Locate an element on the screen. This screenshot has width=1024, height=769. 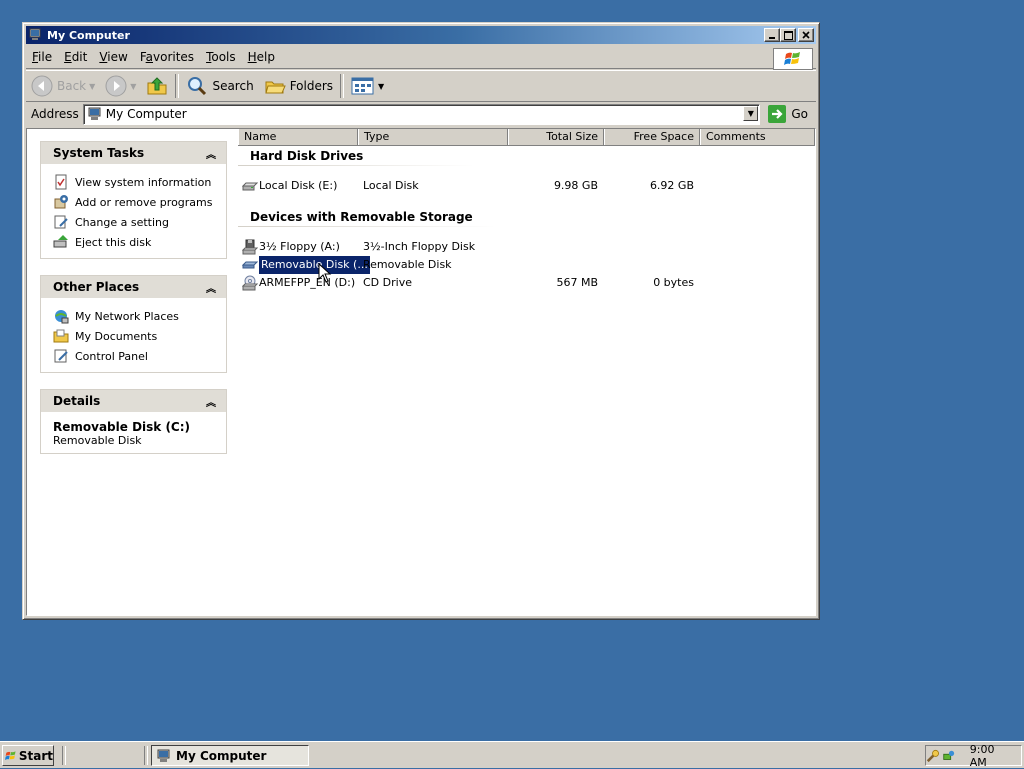
cd-drive-icon is located at coordinates (250, 283).